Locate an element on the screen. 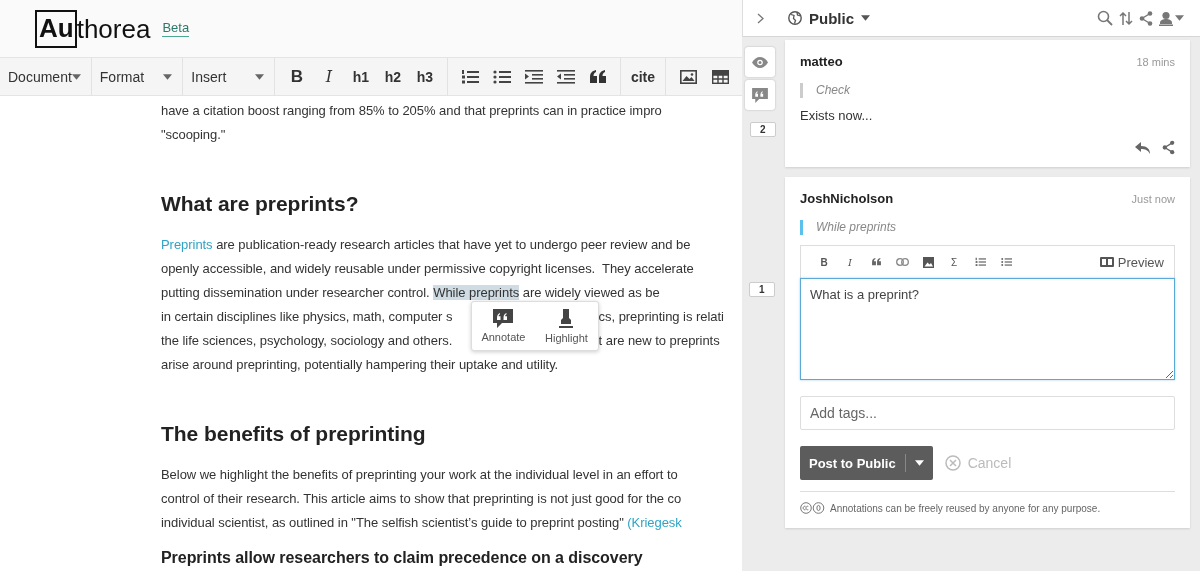 The image size is (1200, 571). comment-icon is located at coordinates (760, 95).